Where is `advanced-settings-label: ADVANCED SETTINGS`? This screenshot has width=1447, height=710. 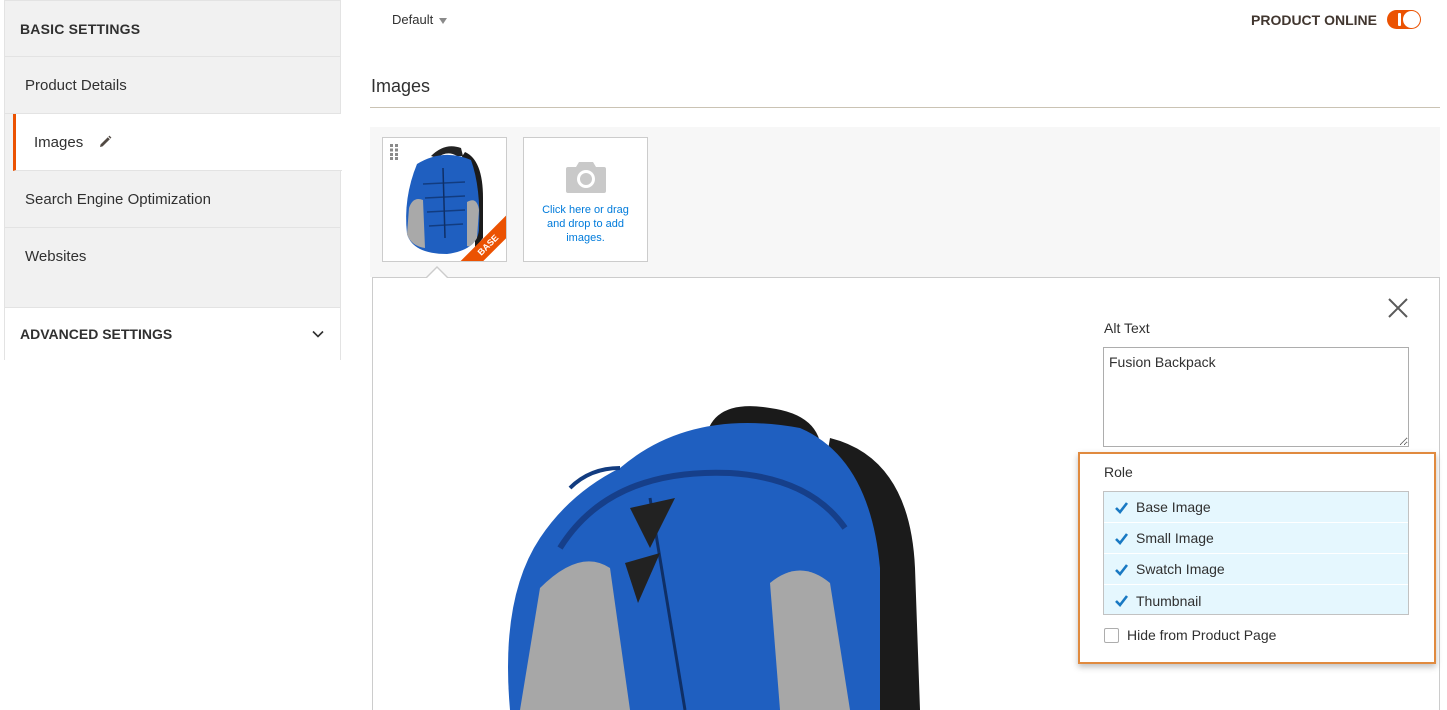 advanced-settings-label: ADVANCED SETTINGS is located at coordinates (96, 334).